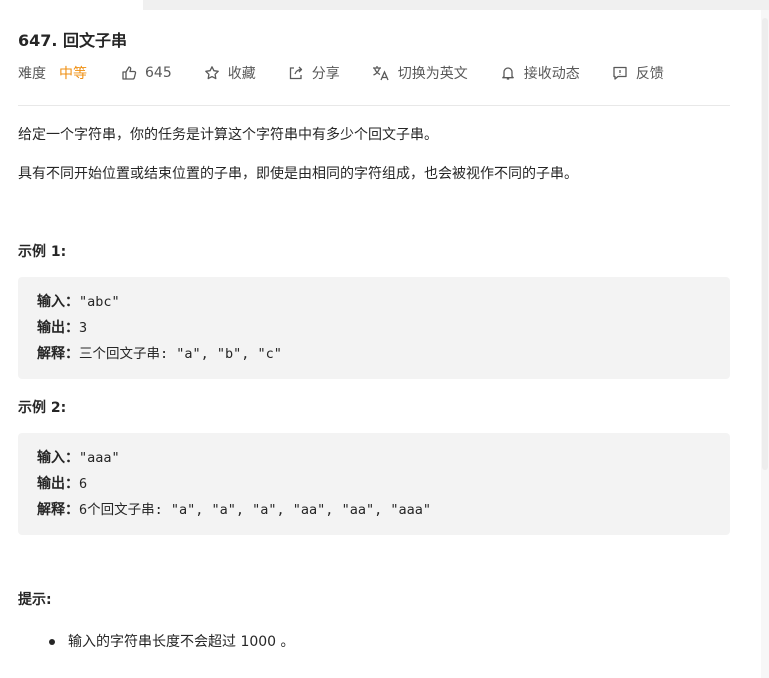 This screenshot has height=678, width=769. What do you see at coordinates (52, 642) in the screenshot?
I see `bullet-icon` at bounding box center [52, 642].